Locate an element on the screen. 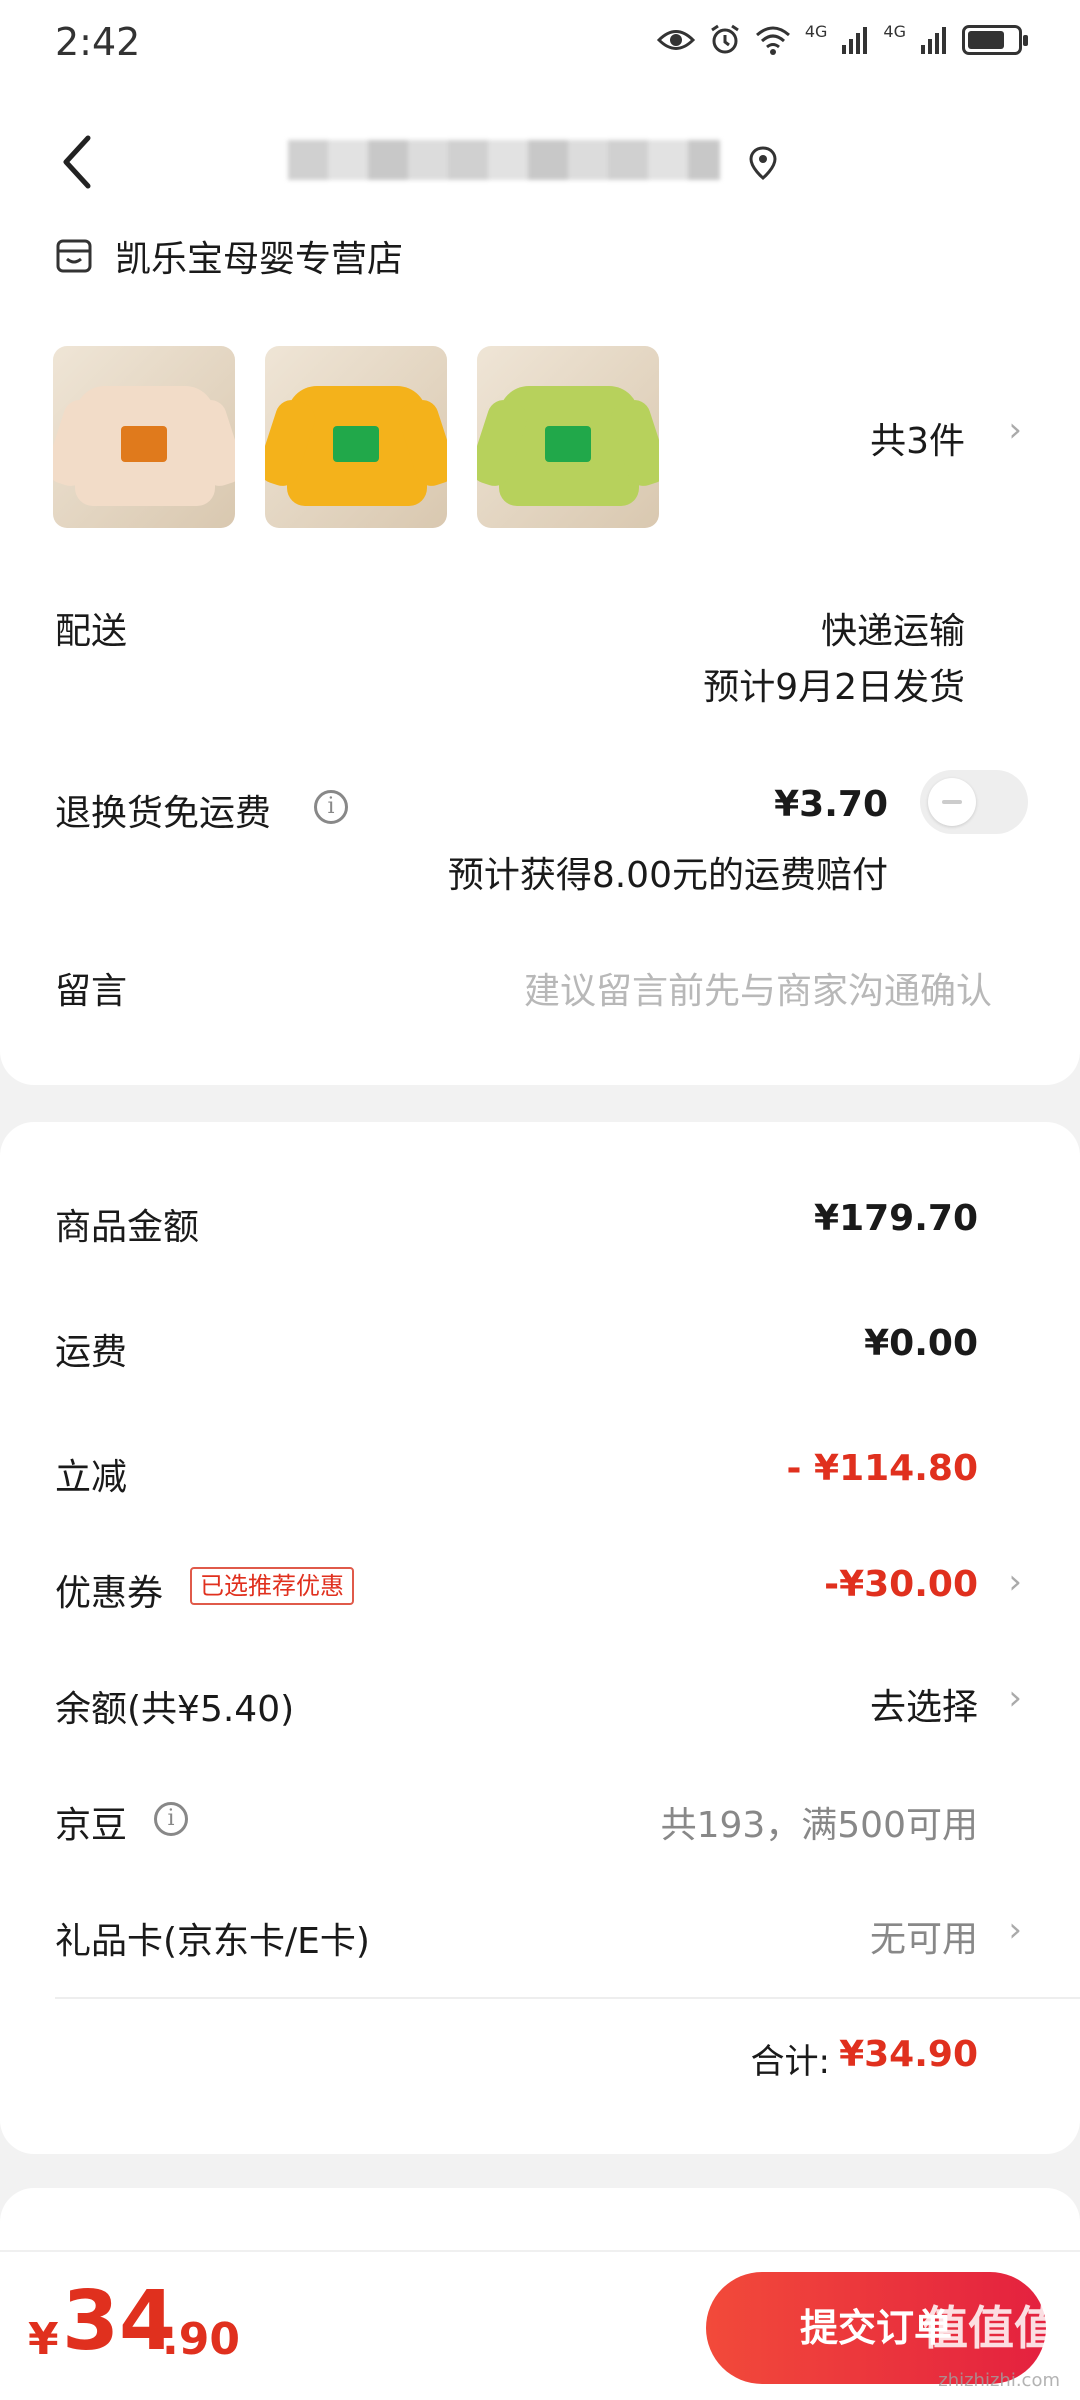 This screenshot has width=1080, height=2400. alarm-icon is located at coordinates (725, 39).